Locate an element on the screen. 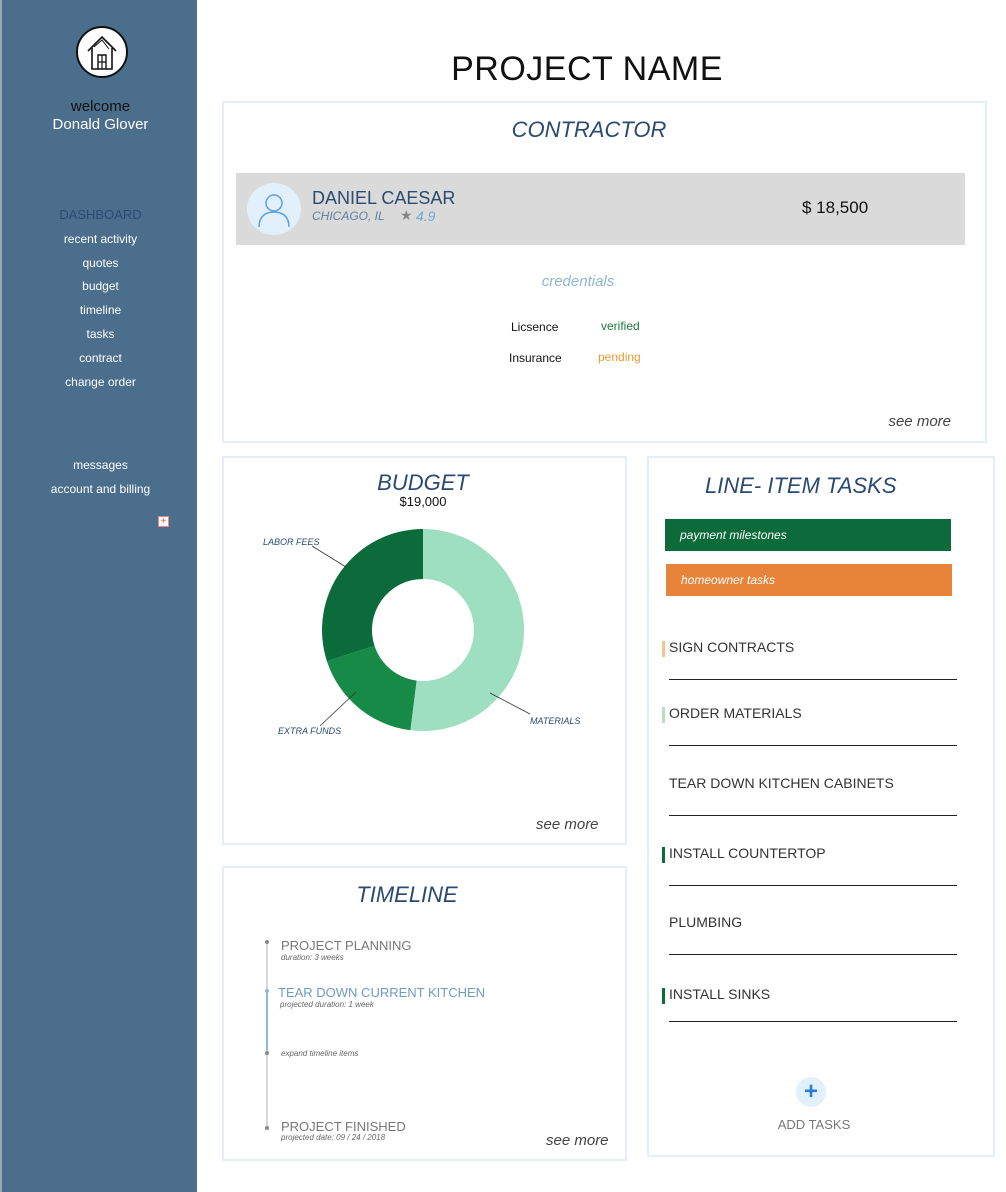  timeline-see-more-link: see more is located at coordinates (577, 1140).